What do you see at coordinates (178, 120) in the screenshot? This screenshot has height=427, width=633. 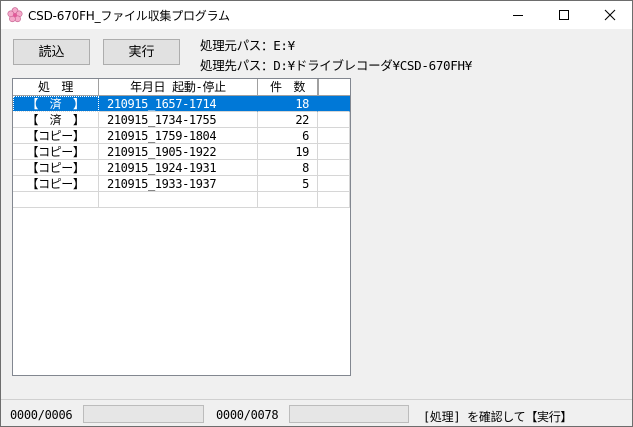 I see `row-datetime: 210915_1734-1755` at bounding box center [178, 120].